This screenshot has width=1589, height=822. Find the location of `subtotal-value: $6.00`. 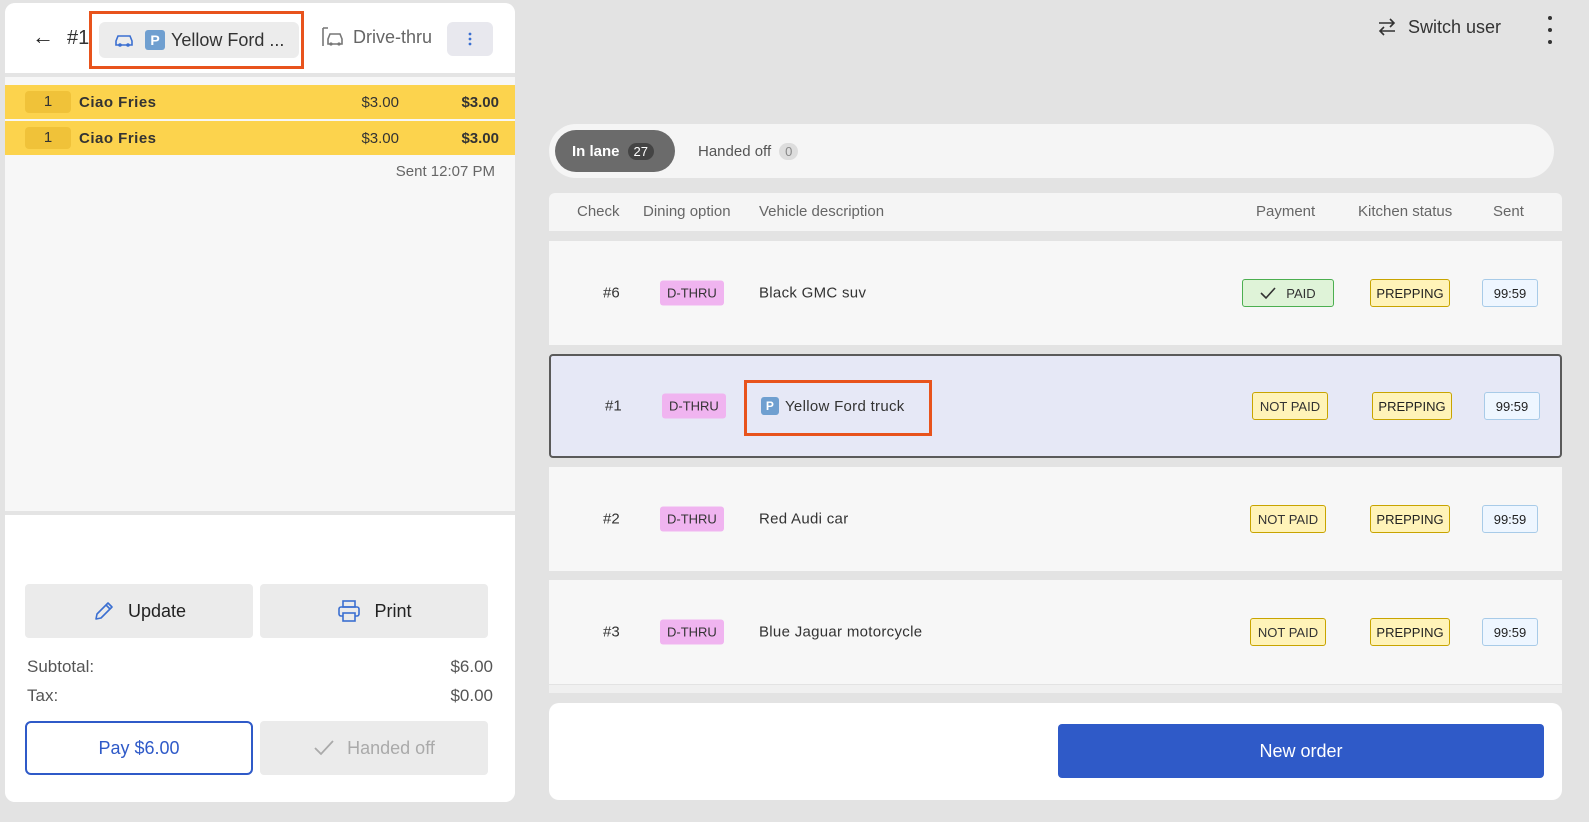

subtotal-value: $6.00 is located at coordinates (471, 666).